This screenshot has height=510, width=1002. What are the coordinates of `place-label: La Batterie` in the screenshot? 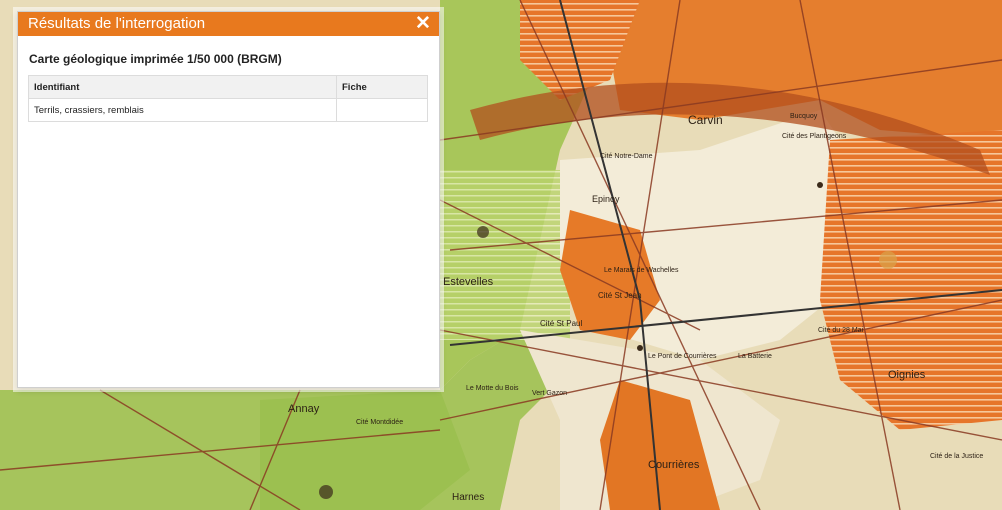 It's located at (755, 356).